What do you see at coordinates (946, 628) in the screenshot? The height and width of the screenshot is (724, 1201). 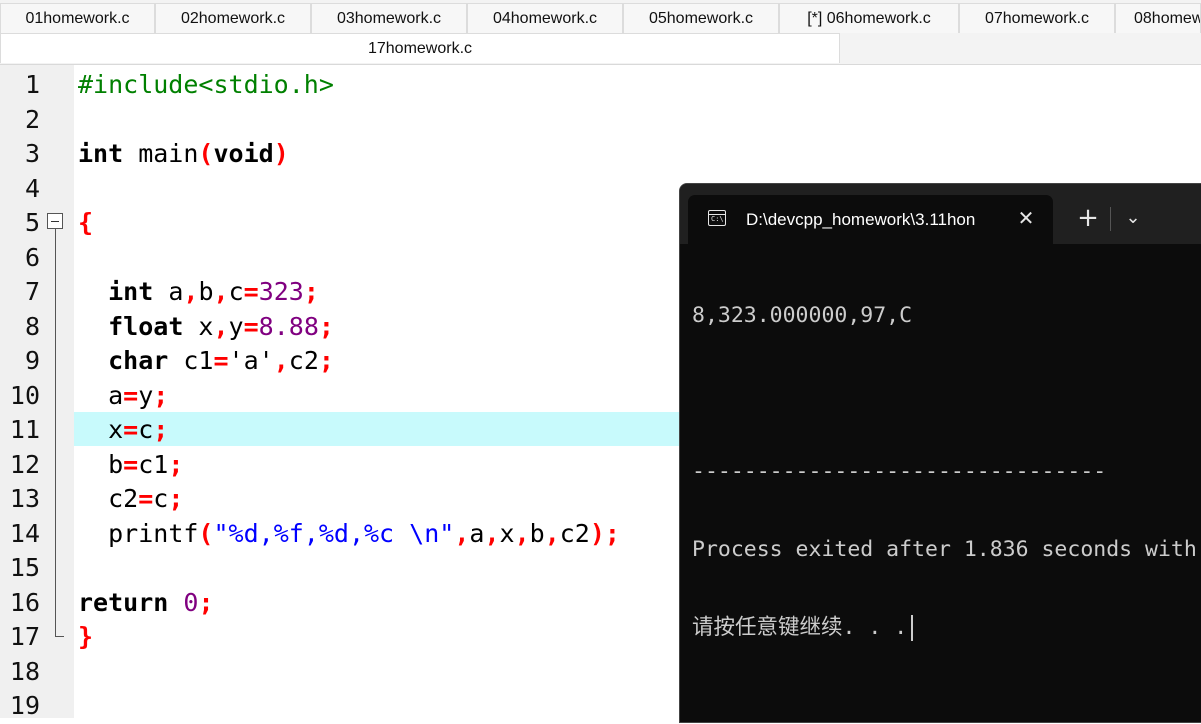 I see `output-line-prompt: 请按任意键继续. . .` at bounding box center [946, 628].